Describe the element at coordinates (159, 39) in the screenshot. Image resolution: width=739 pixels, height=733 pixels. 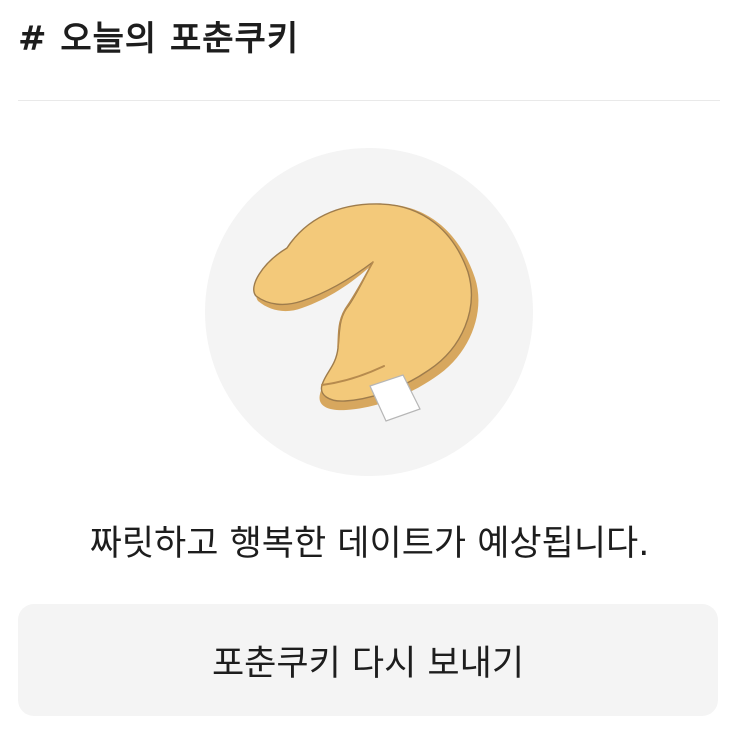
I see `page-title: # 오늘의 포춘쿠키` at that location.